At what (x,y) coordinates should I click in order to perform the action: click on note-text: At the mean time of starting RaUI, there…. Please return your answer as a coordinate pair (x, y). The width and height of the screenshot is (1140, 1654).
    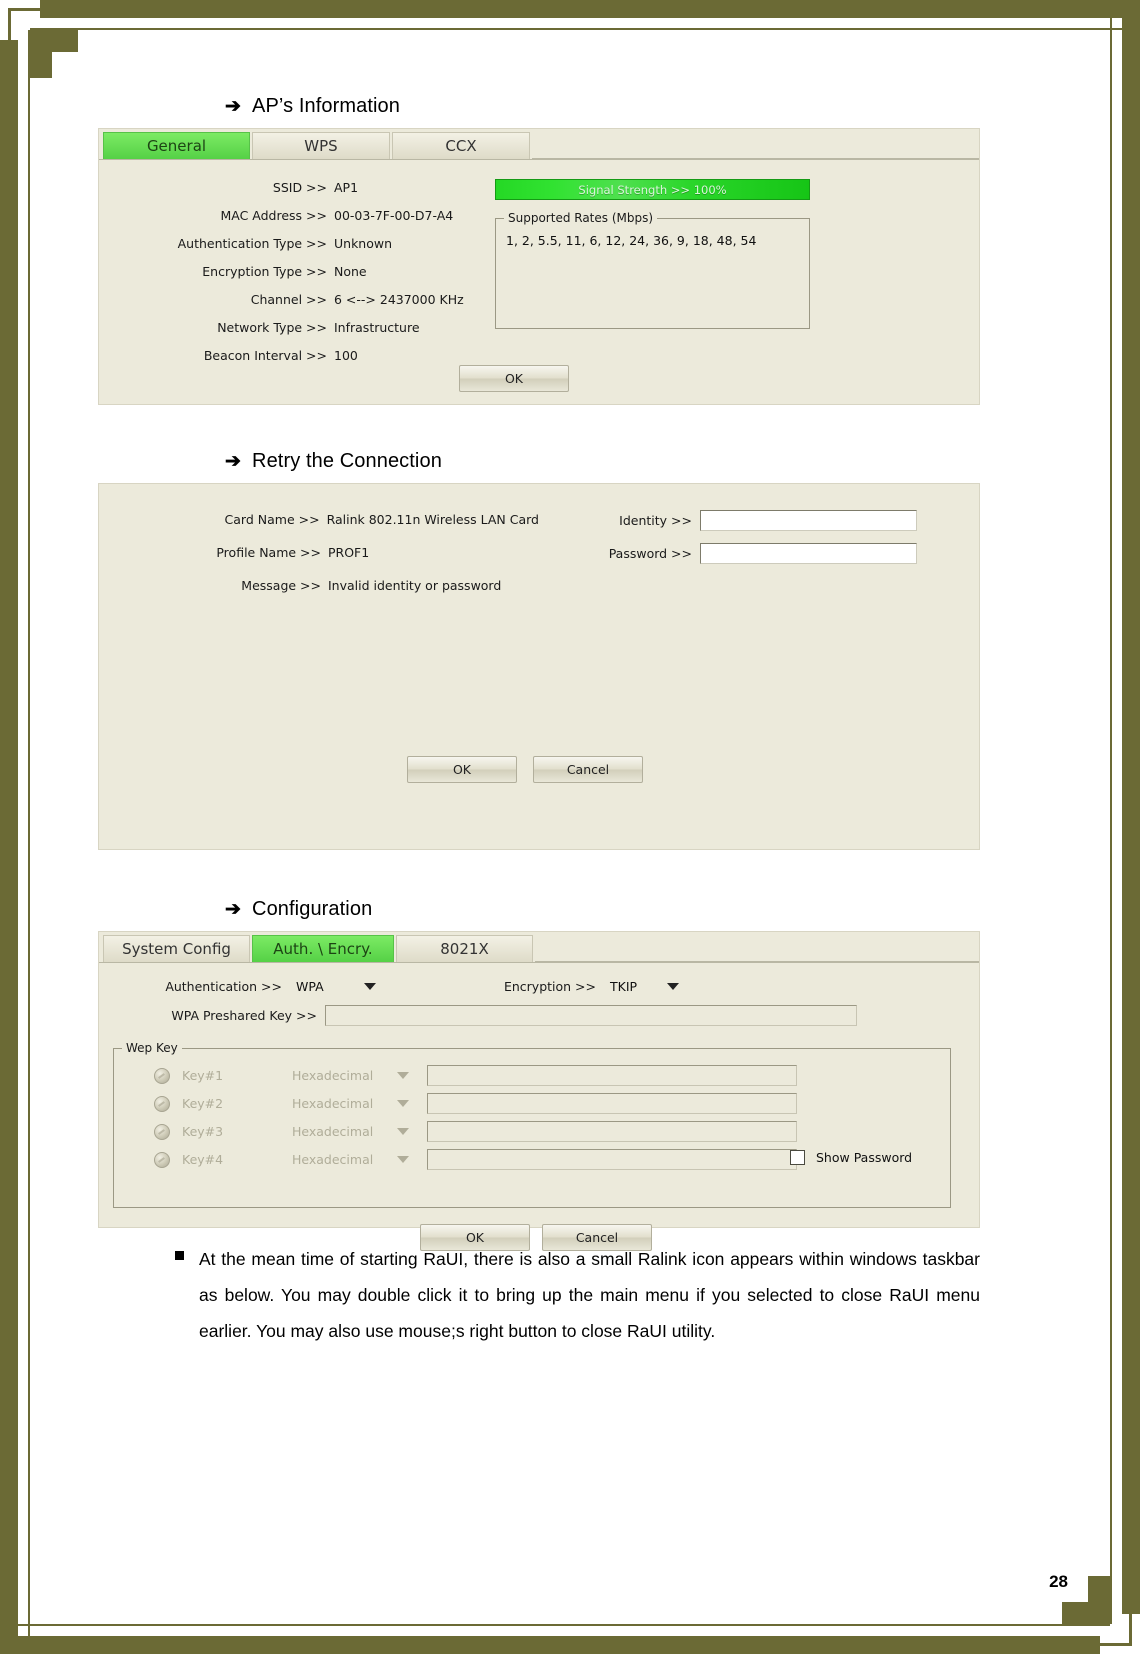
    Looking at the image, I should click on (589, 1295).